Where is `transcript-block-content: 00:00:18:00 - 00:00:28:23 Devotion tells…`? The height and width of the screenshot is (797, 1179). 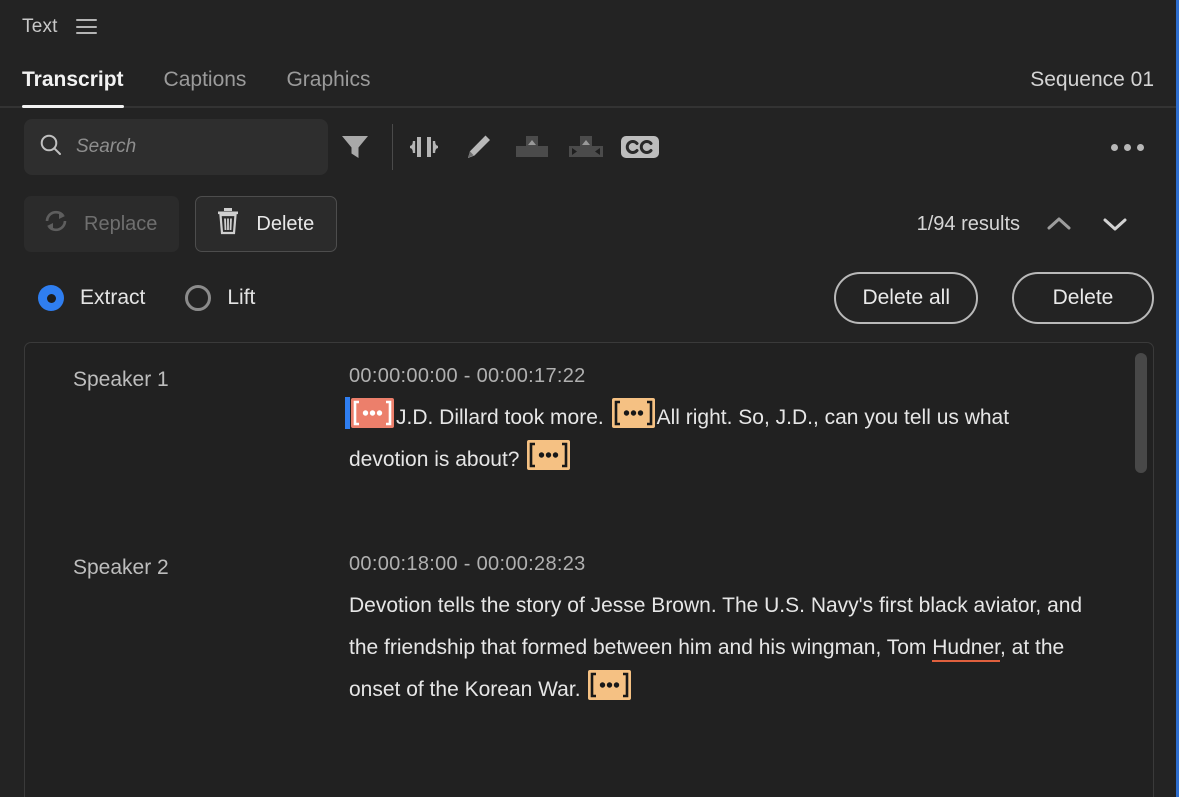
transcript-block-content: 00:00:18:00 - 00:00:28:23 Devotion tells… is located at coordinates (731, 632).